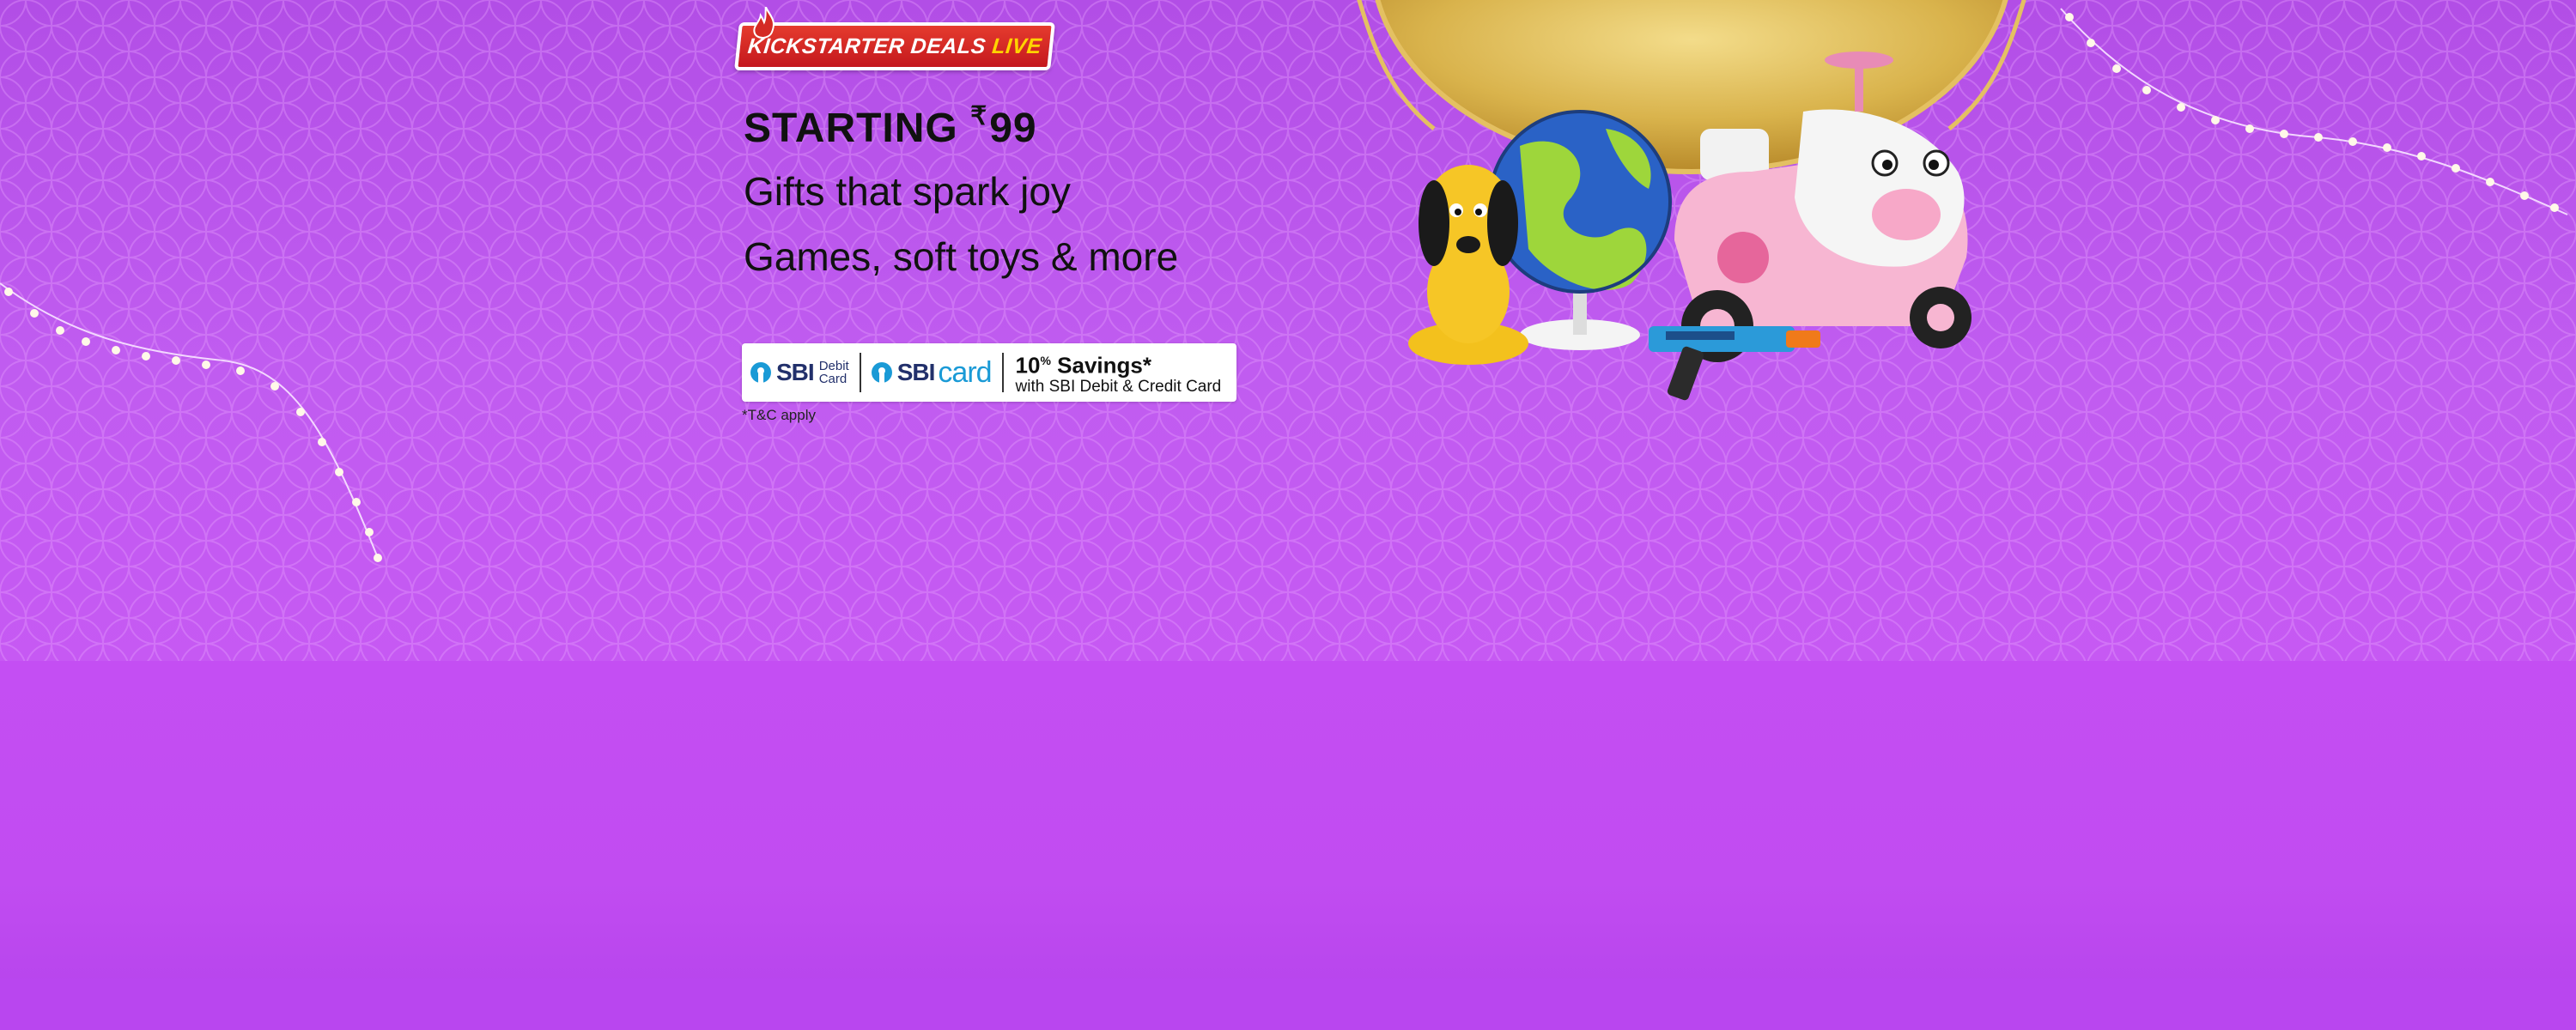 The height and width of the screenshot is (1030, 2576). I want to click on savings-label: Savings*, so click(1104, 365).